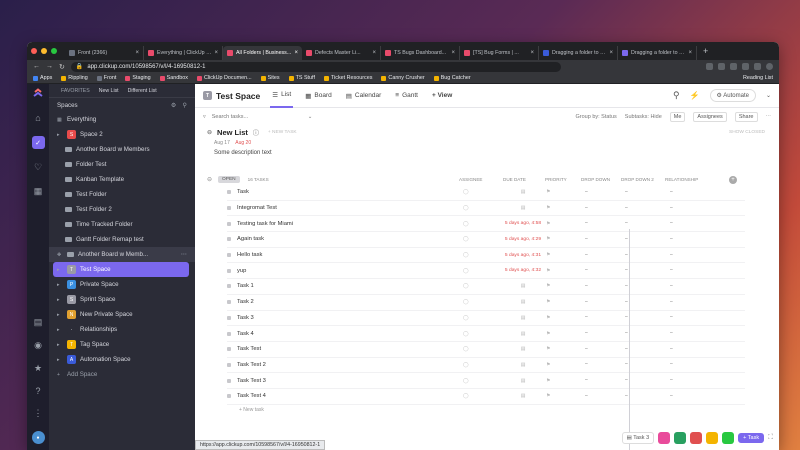  I want to click on column-header-drop-down-2: DROP DOWN 2, so click(637, 179).